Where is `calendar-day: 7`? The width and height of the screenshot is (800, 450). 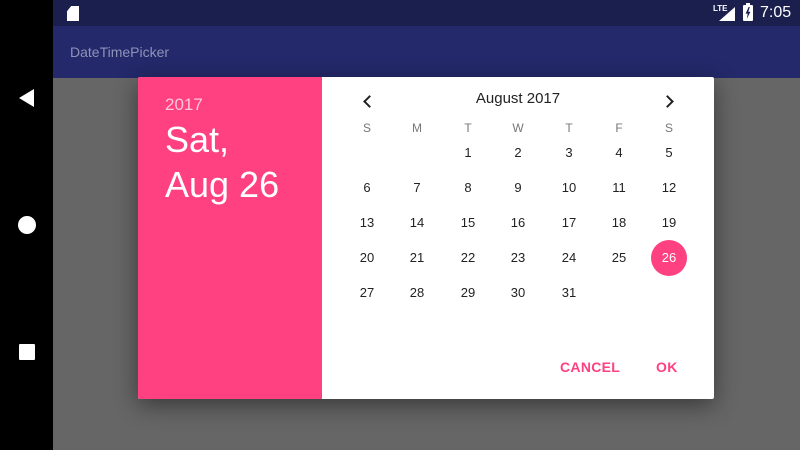
calendar-day: 7 is located at coordinates (417, 188).